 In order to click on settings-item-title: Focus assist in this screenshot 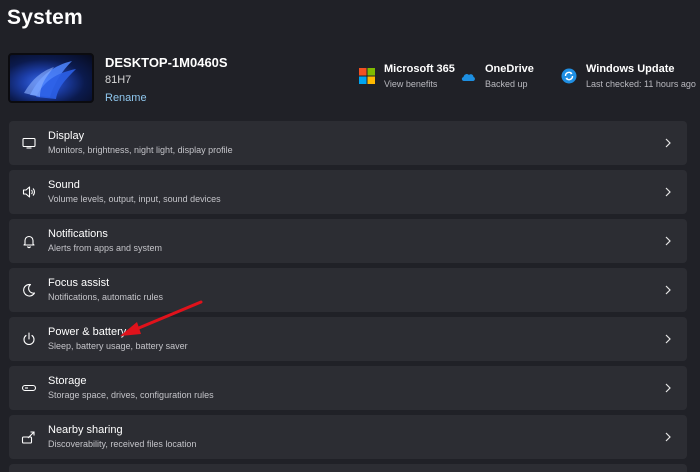, I will do `click(79, 283)`.